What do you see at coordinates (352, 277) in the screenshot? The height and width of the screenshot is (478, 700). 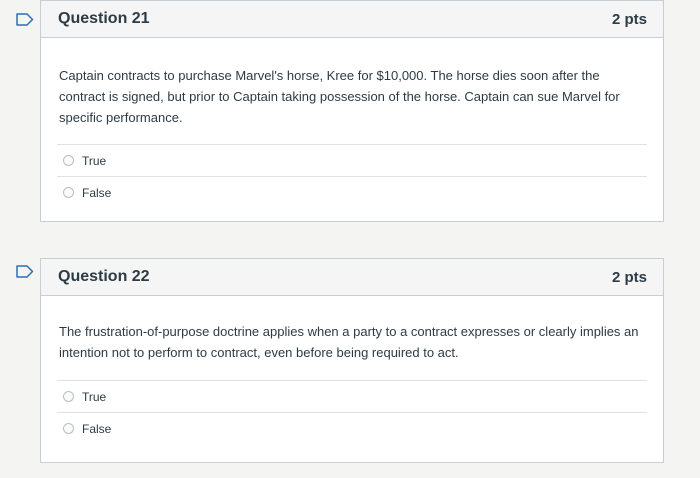 I see `question-header: Question 22 2 pts` at bounding box center [352, 277].